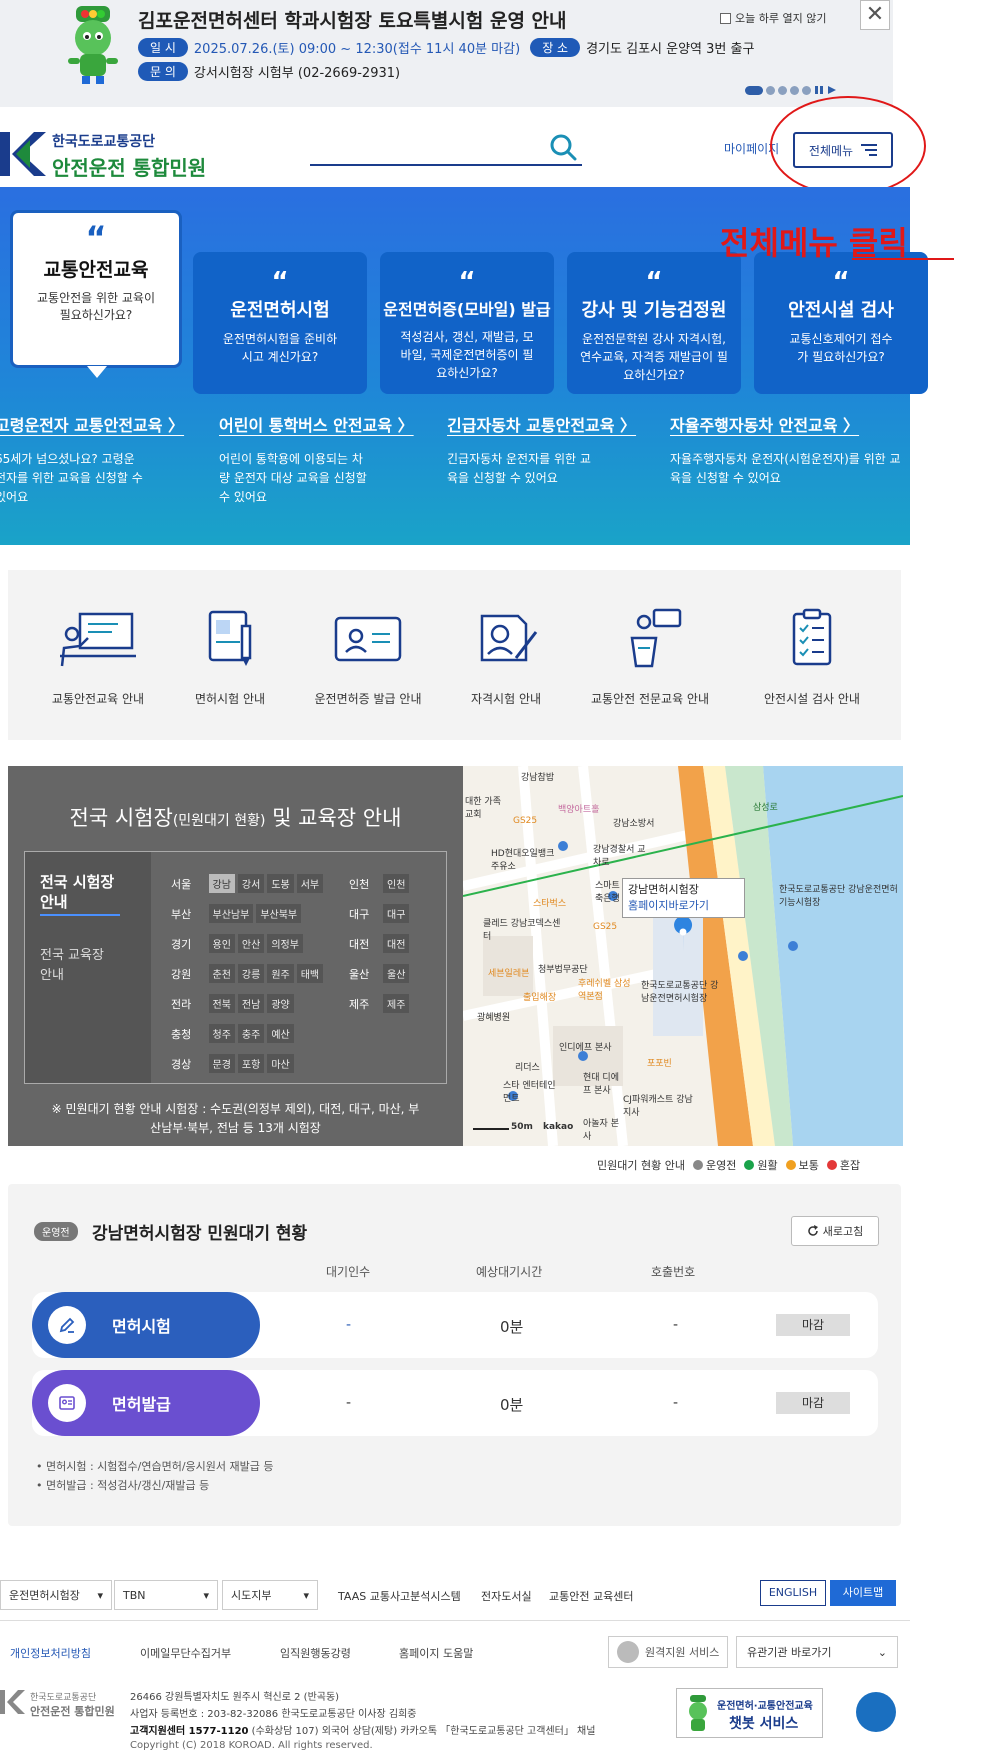 This screenshot has height=1752, width=995. Describe the element at coordinates (654, 310) in the screenshot. I see `card-title: 강사 및 기능검정원` at that location.